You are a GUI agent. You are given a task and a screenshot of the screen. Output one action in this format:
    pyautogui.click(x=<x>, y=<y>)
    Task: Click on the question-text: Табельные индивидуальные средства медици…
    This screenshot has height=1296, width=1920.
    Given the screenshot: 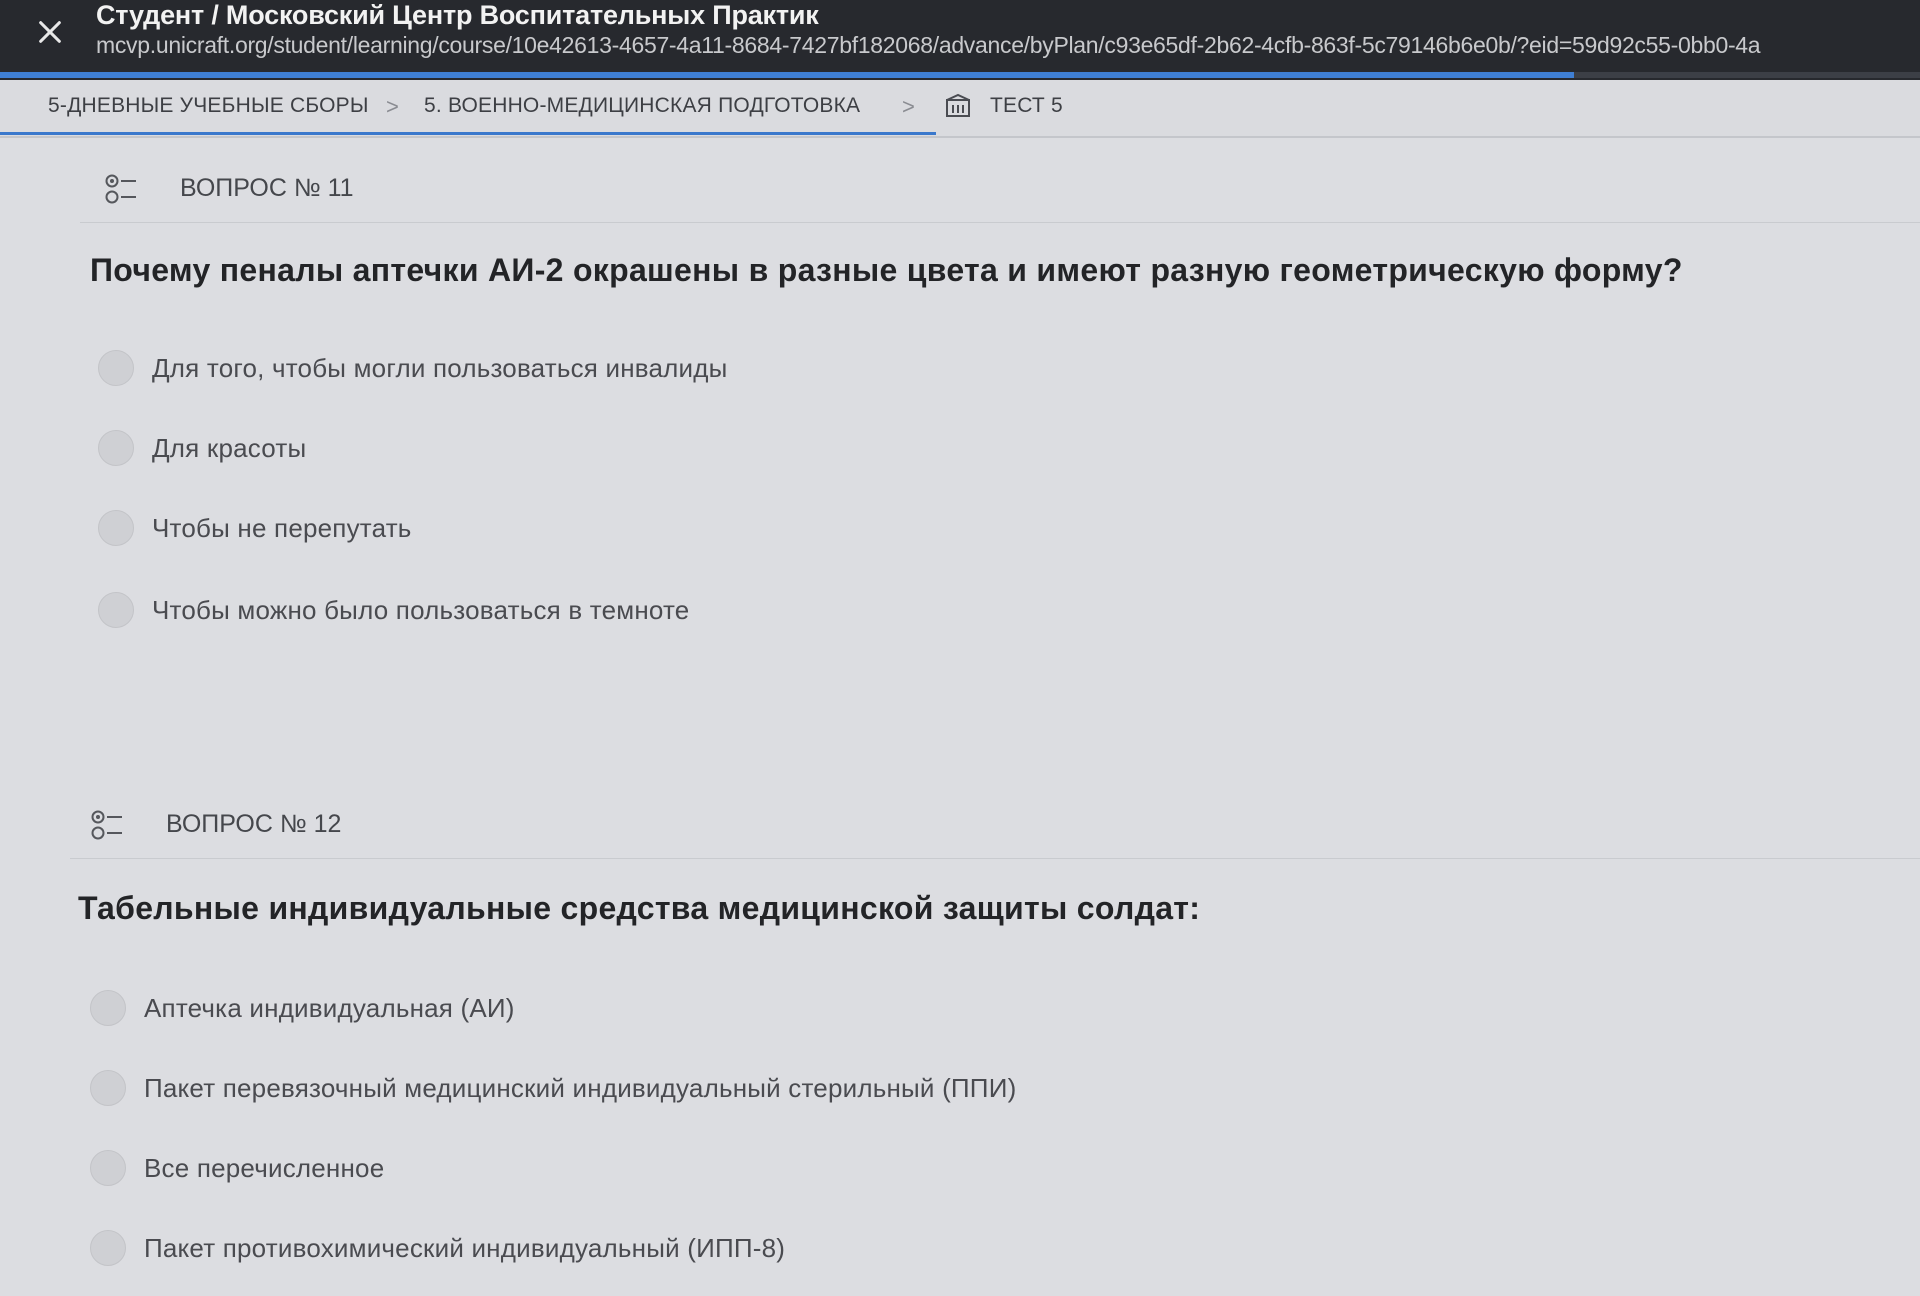 What is the action you would take?
    pyautogui.click(x=639, y=908)
    